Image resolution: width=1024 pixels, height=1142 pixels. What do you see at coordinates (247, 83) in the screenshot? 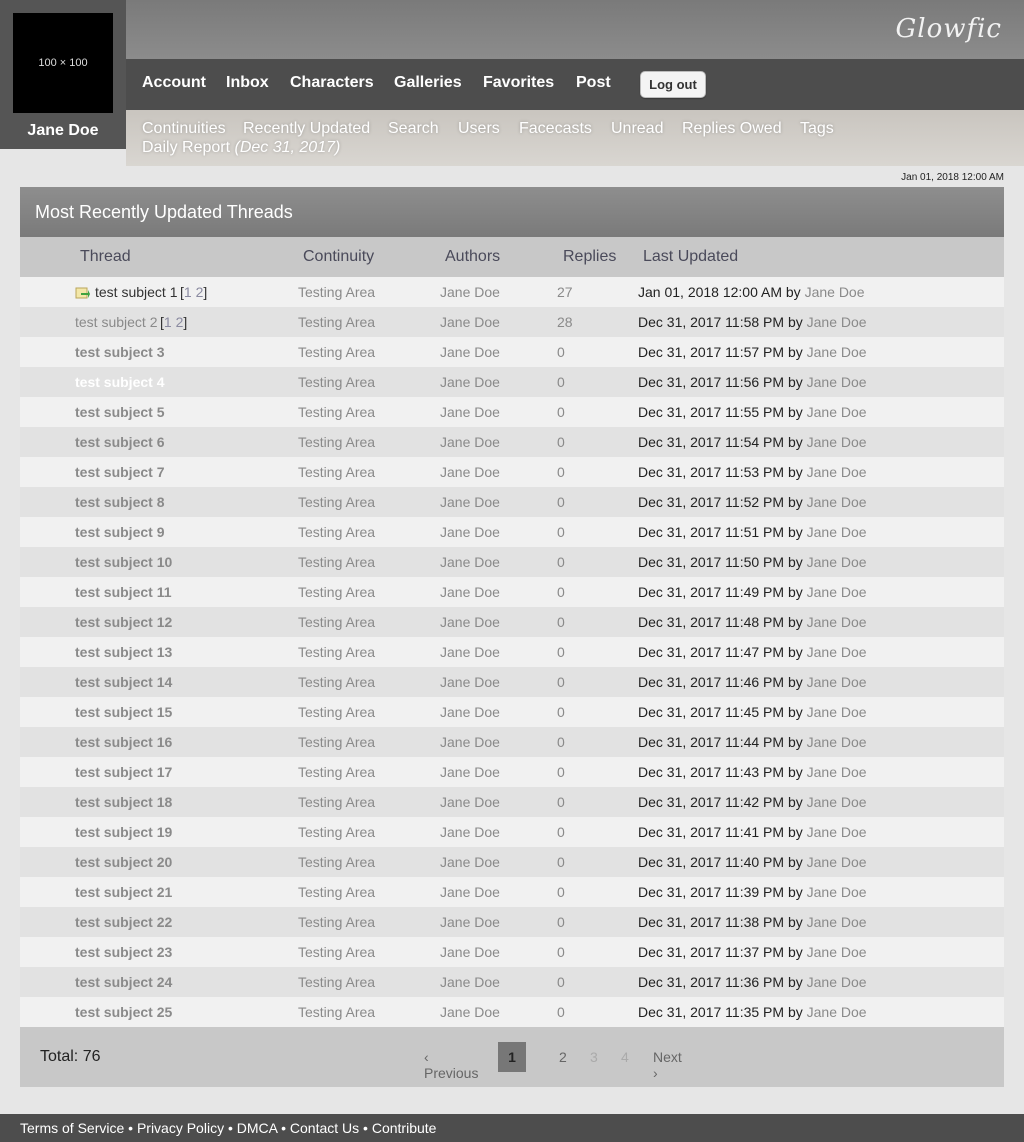
I see `nav-inbox: Inbox` at bounding box center [247, 83].